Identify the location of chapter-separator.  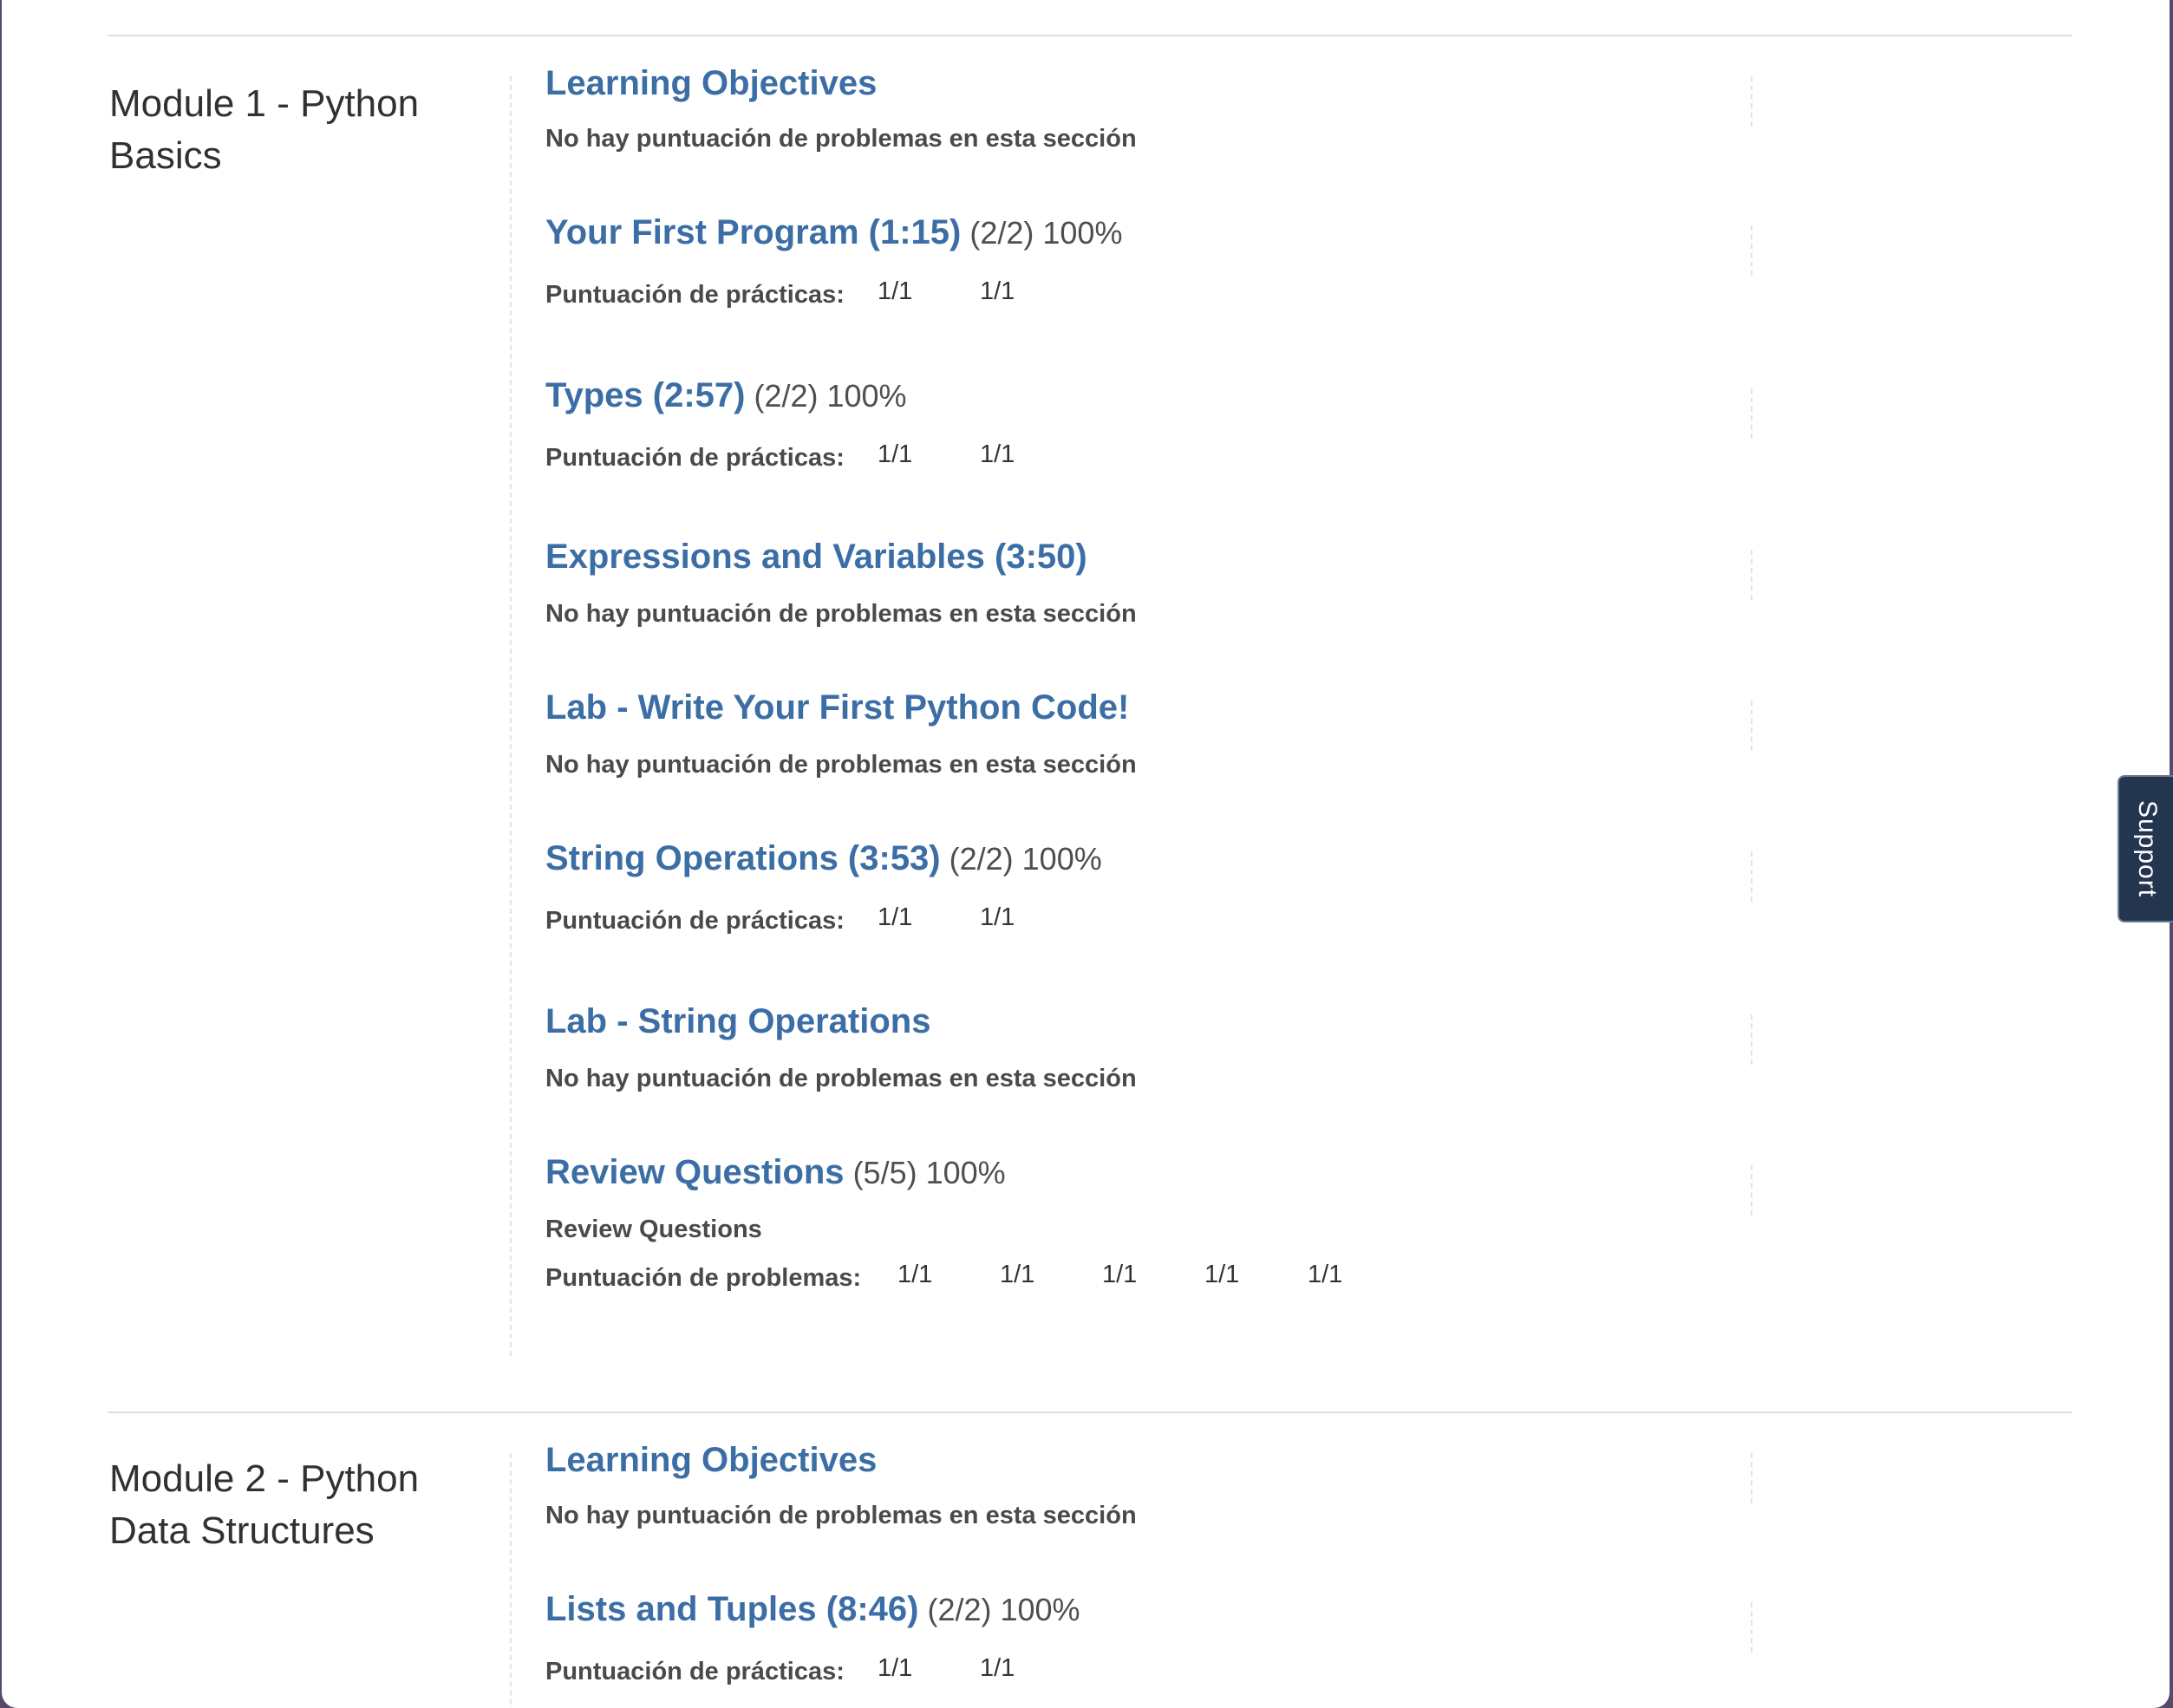
(1090, 1412).